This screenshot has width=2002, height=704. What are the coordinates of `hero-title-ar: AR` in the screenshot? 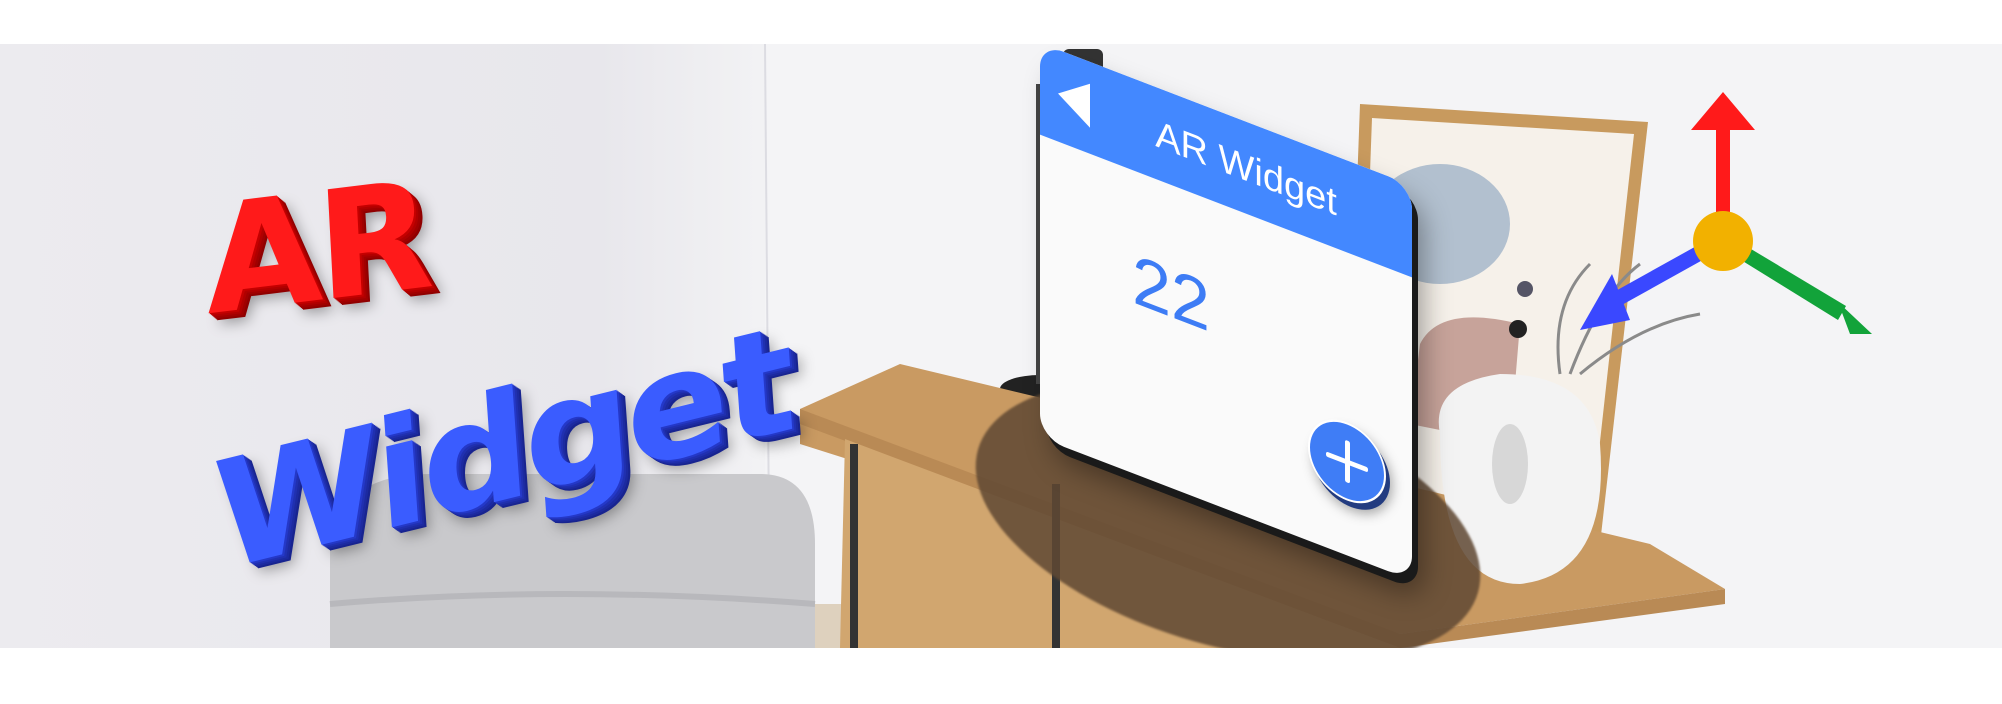 It's located at (316, 249).